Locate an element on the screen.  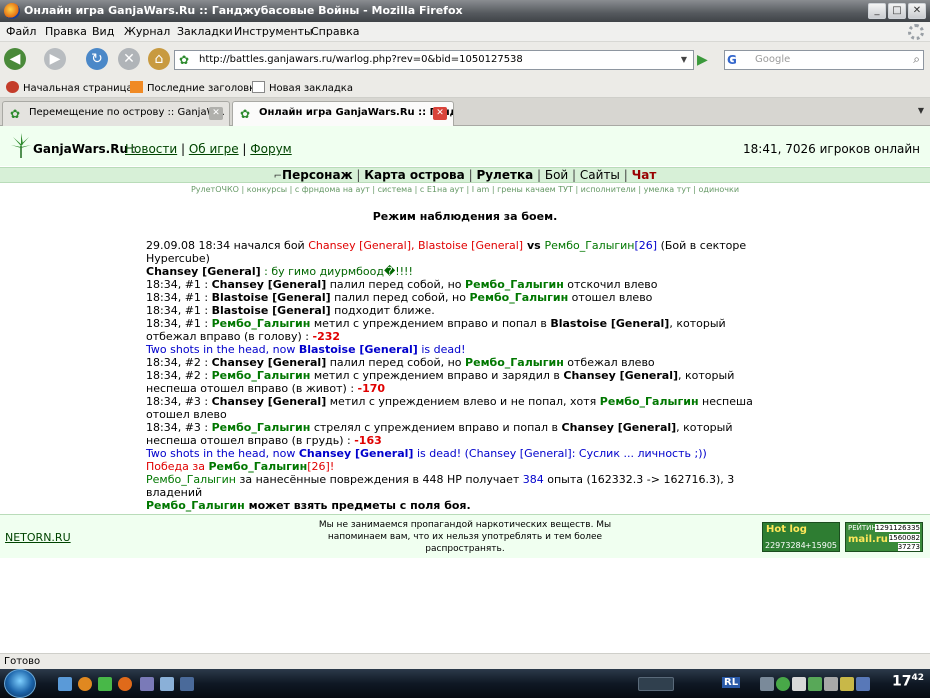
nav-island-map: Карта острова is located at coordinates (414, 175).